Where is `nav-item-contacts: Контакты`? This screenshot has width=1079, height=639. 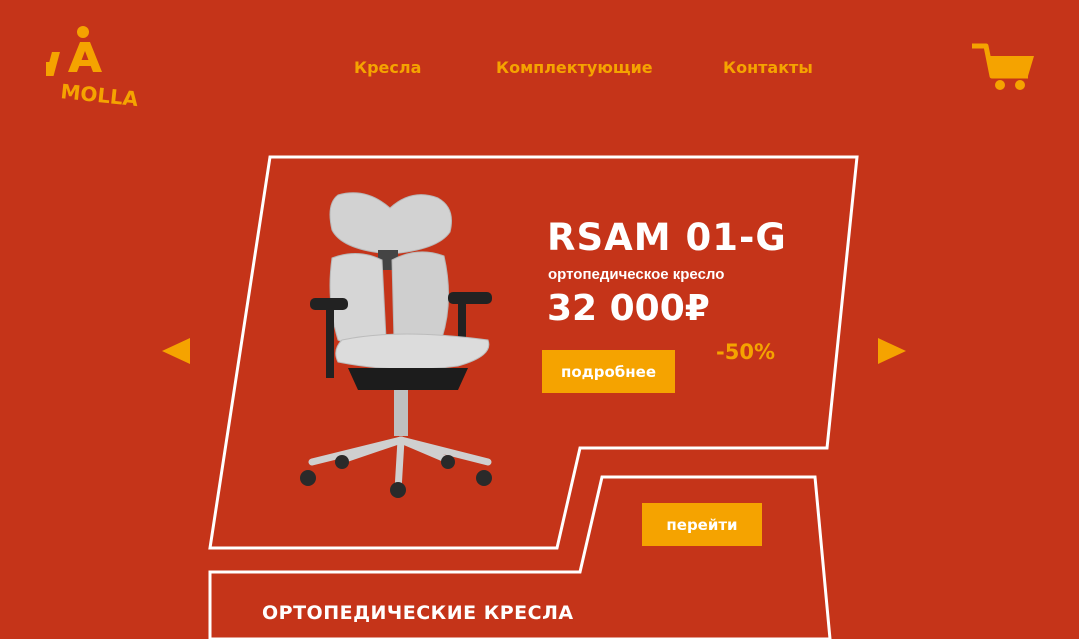 nav-item-contacts: Контакты is located at coordinates (768, 67).